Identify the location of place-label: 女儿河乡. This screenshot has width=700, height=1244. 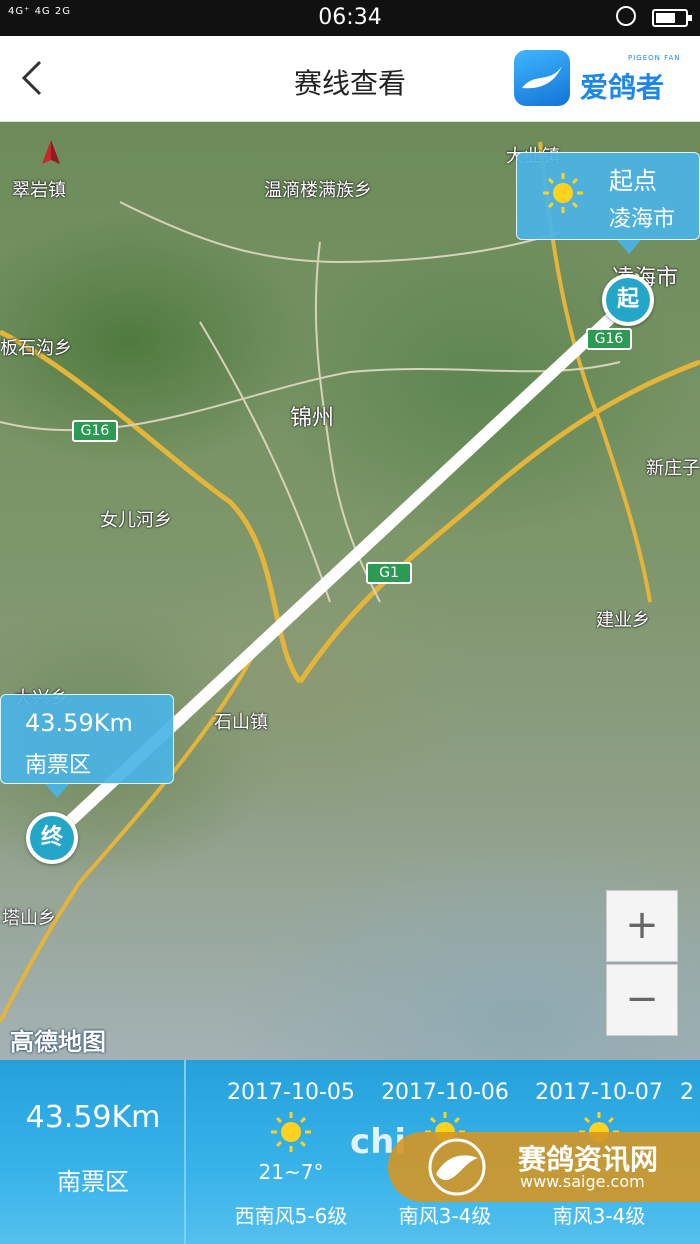
(136, 520).